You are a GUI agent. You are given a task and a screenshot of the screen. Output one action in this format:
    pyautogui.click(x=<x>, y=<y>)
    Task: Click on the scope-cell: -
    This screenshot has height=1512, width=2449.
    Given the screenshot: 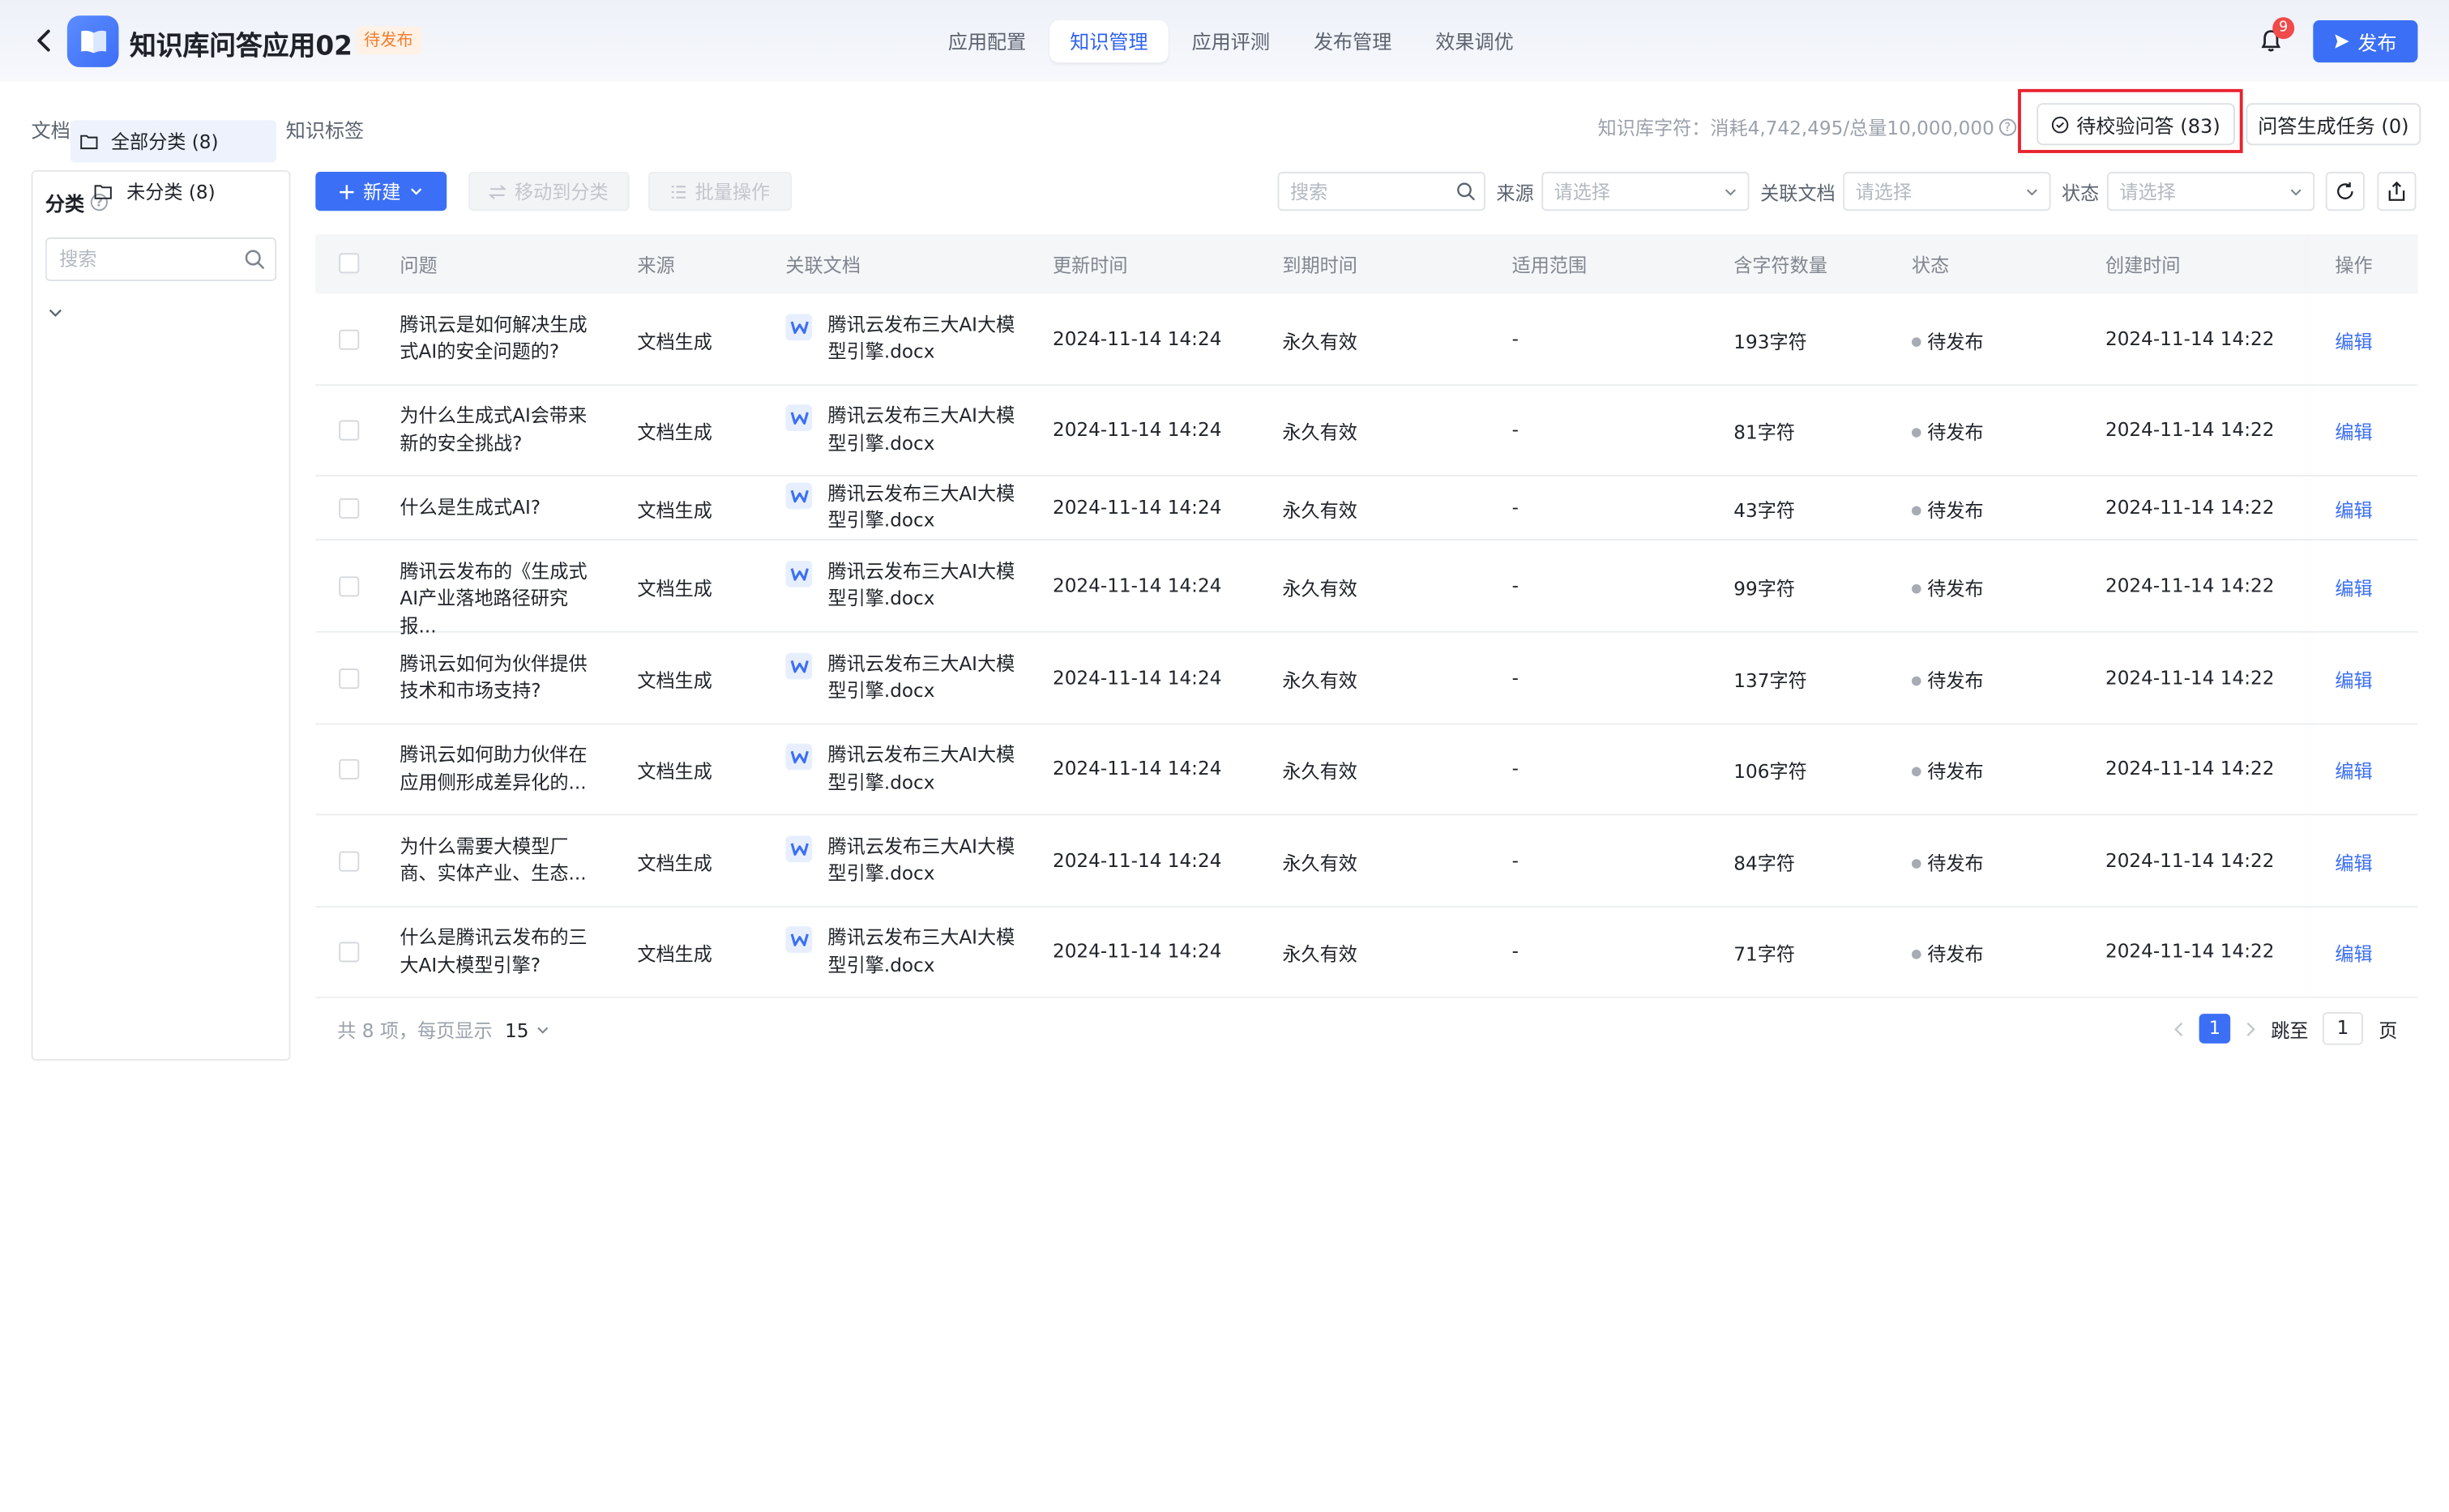 What is the action you would take?
    pyautogui.click(x=1515, y=338)
    